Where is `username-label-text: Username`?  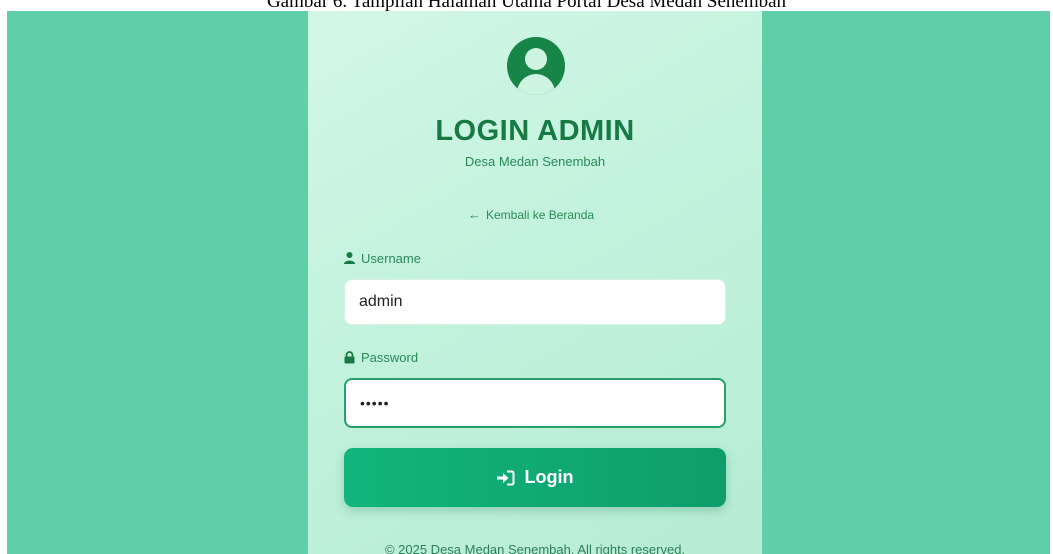
username-label-text: Username is located at coordinates (391, 258).